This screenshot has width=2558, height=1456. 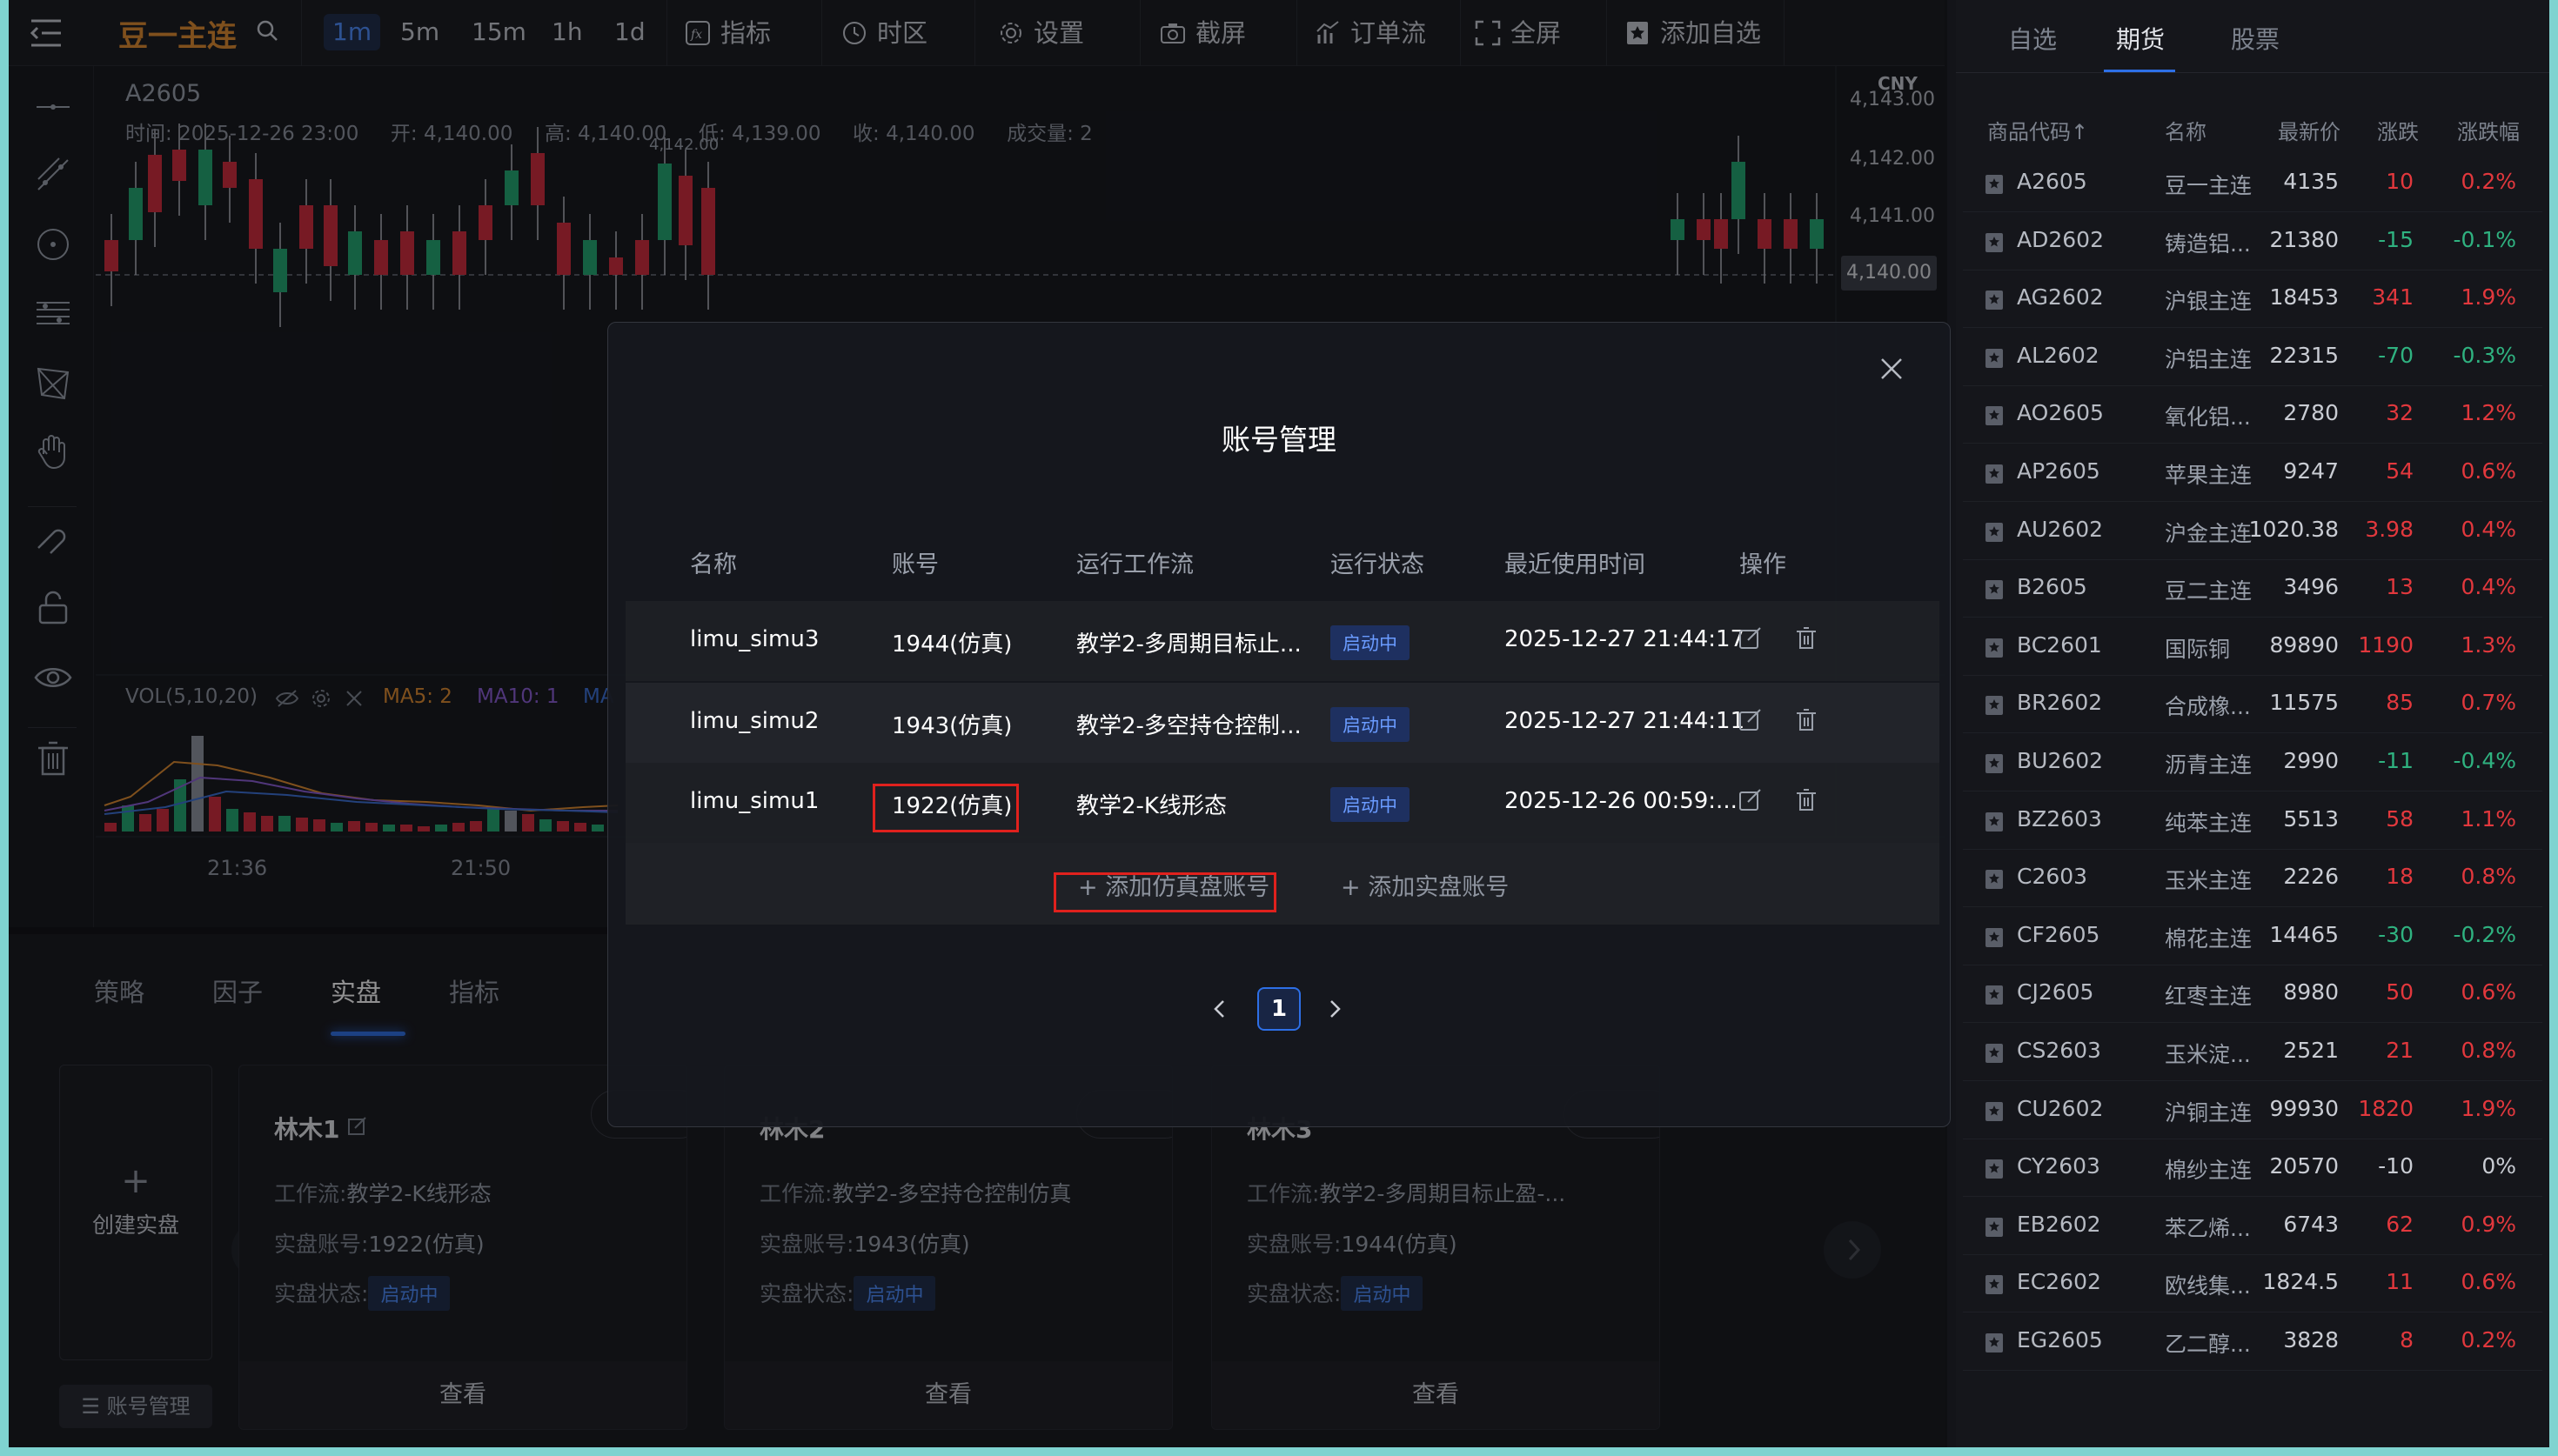 I want to click on instrument-code: AO2605, so click(x=2060, y=413).